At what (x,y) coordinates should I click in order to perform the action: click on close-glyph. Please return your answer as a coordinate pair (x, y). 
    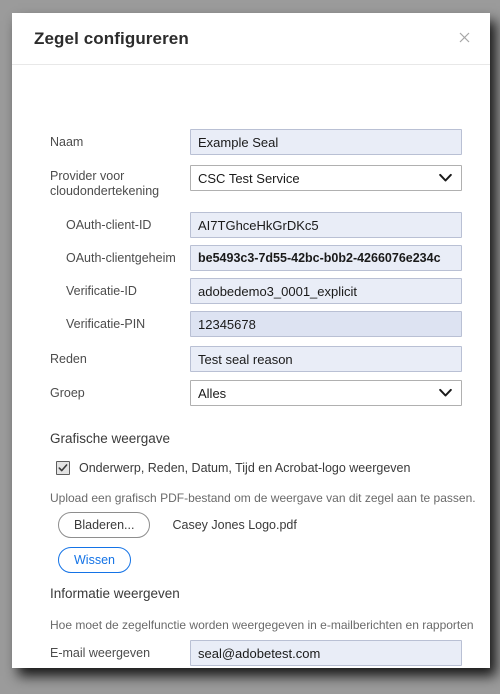
    Looking at the image, I should click on (464, 37).